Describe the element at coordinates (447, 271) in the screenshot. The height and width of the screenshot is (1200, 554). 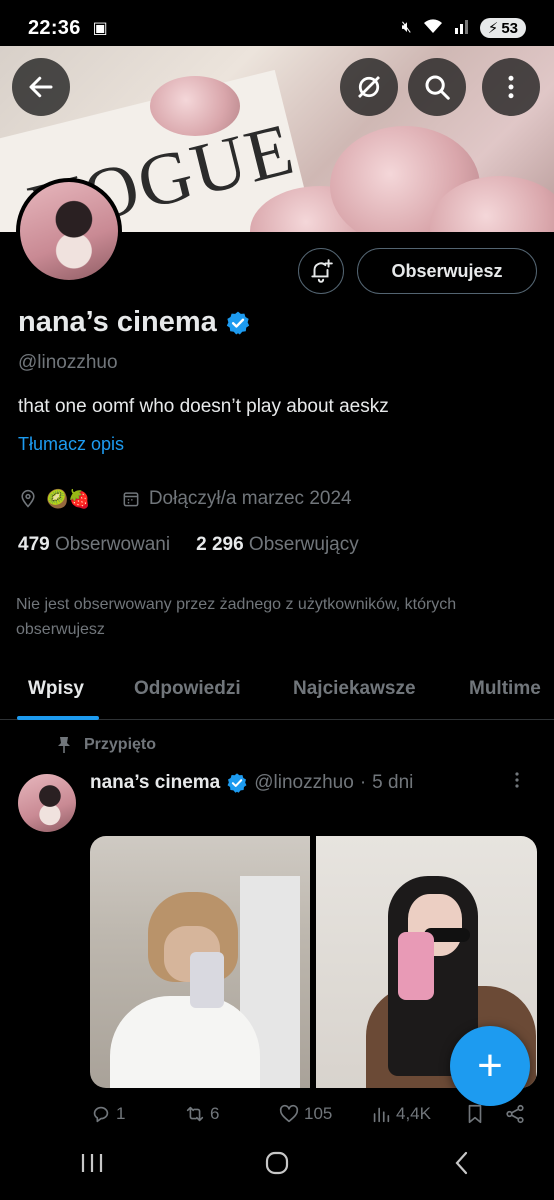
I see `following-button: Obserwujesz` at that location.